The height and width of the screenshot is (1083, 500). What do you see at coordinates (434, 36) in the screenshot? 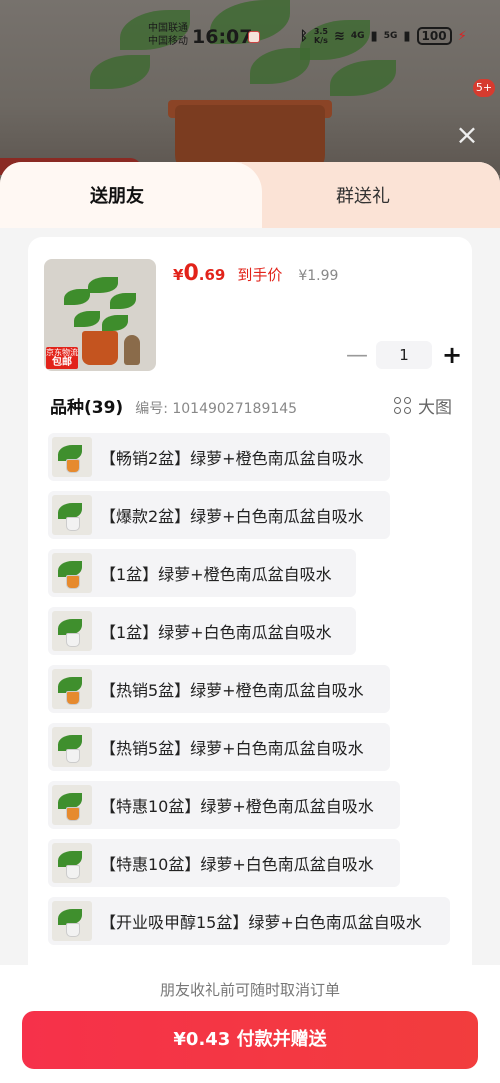
I see `battery-icon: 100` at bounding box center [434, 36].